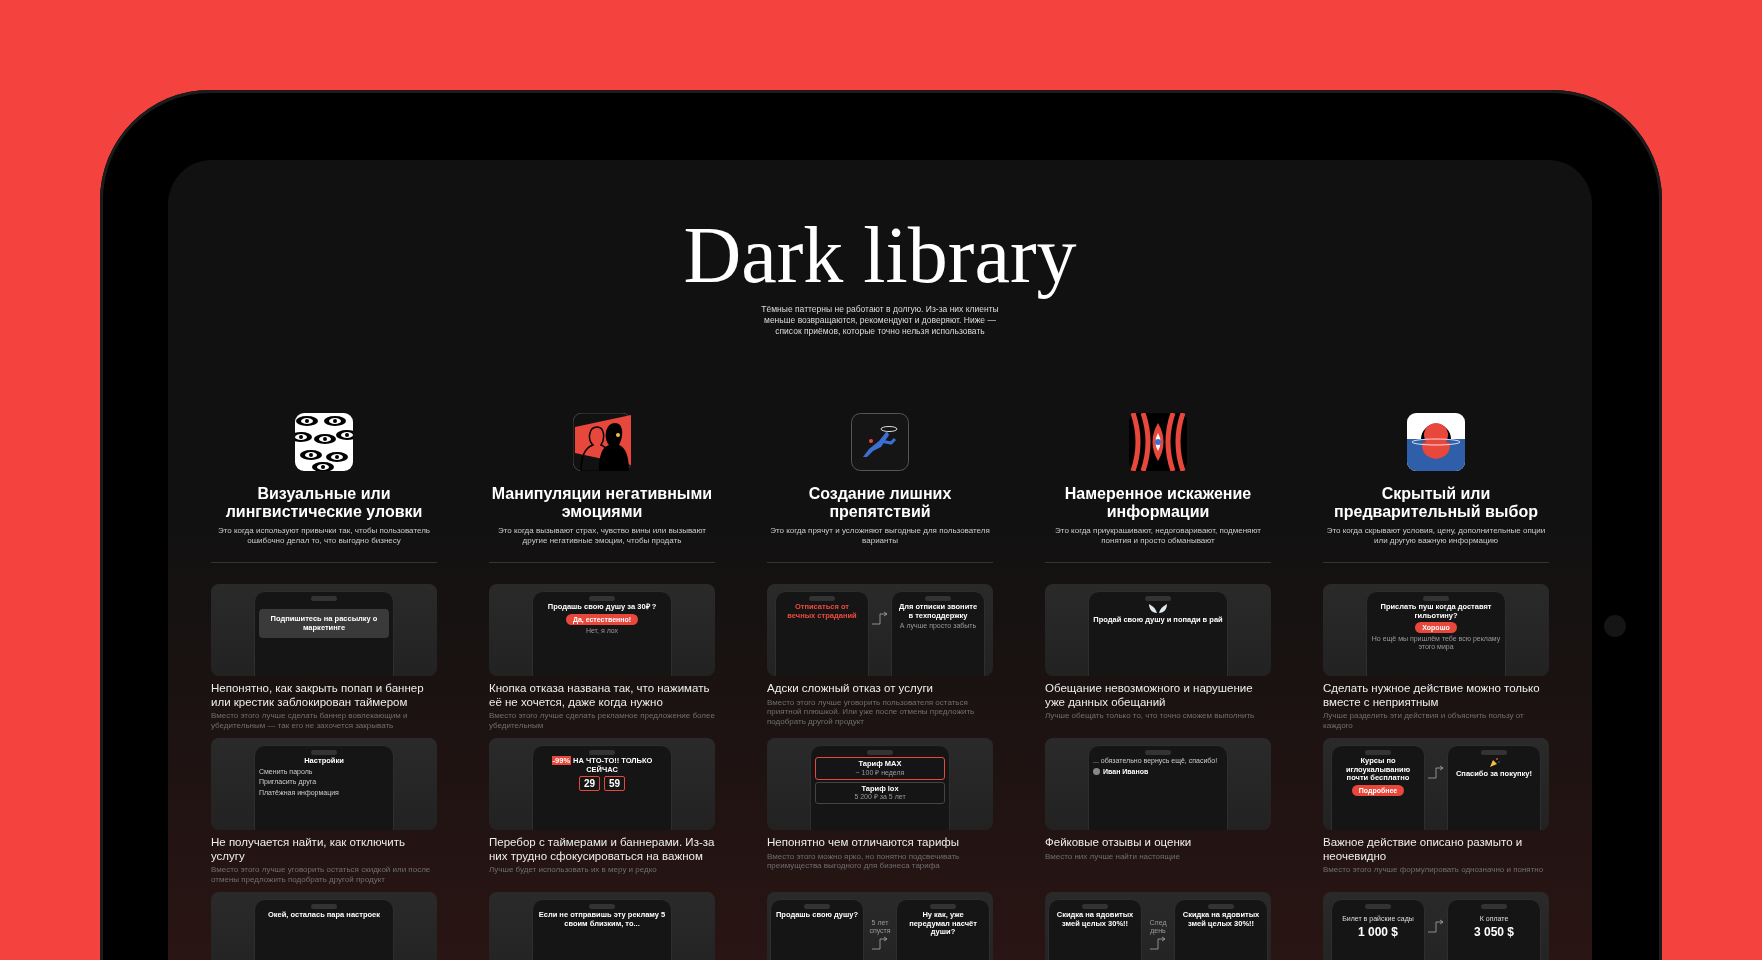  What do you see at coordinates (1119, 843) in the screenshot?
I see `pattern-title: Фейковые отзывы и оценки` at bounding box center [1119, 843].